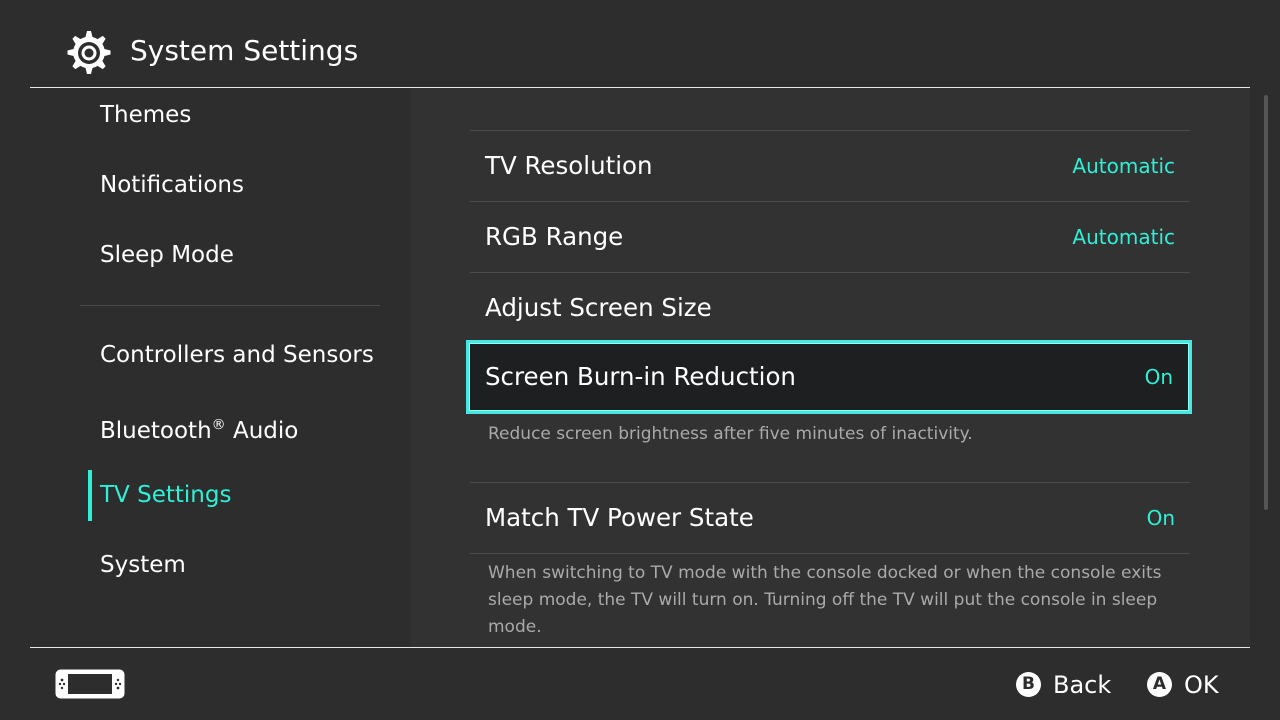  What do you see at coordinates (1201, 685) in the screenshot?
I see `ok-label: OK` at bounding box center [1201, 685].